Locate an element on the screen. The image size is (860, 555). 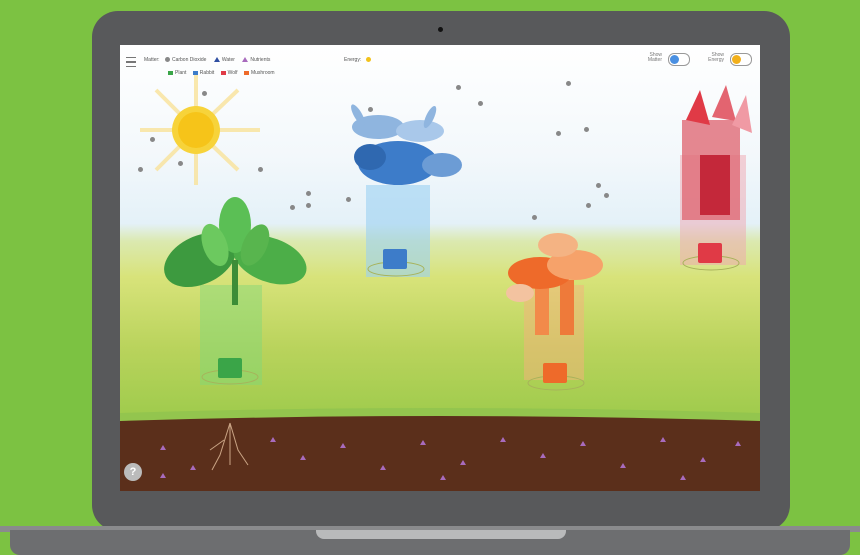
wolf-matter-block is located at coordinates (710, 253).